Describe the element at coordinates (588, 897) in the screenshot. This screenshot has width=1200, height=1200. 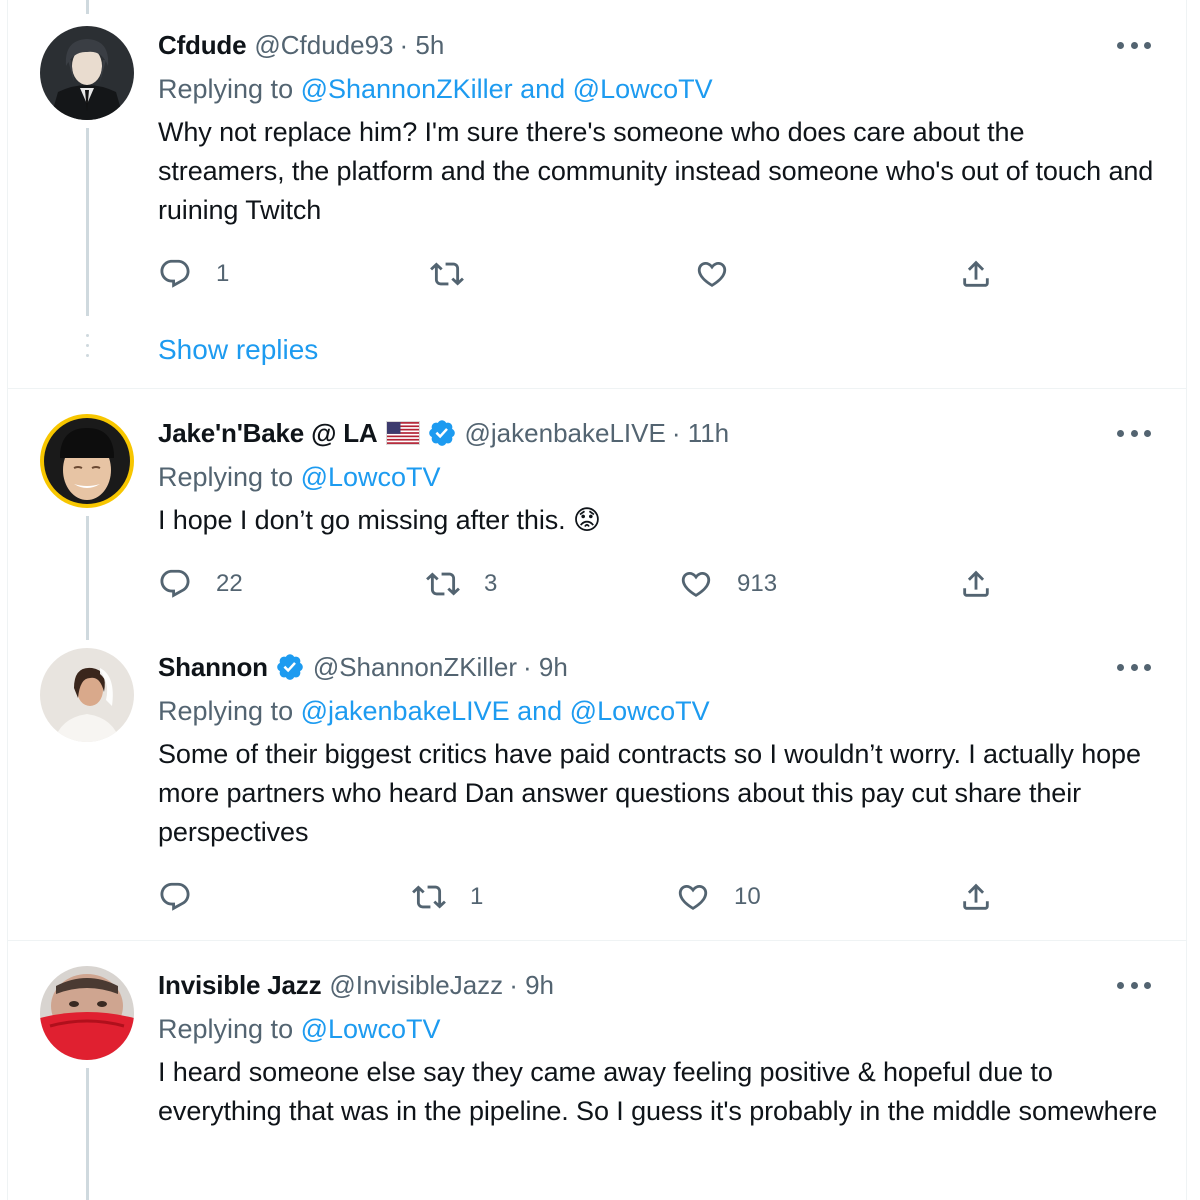
I see `tweet-actions: 1 10` at that location.